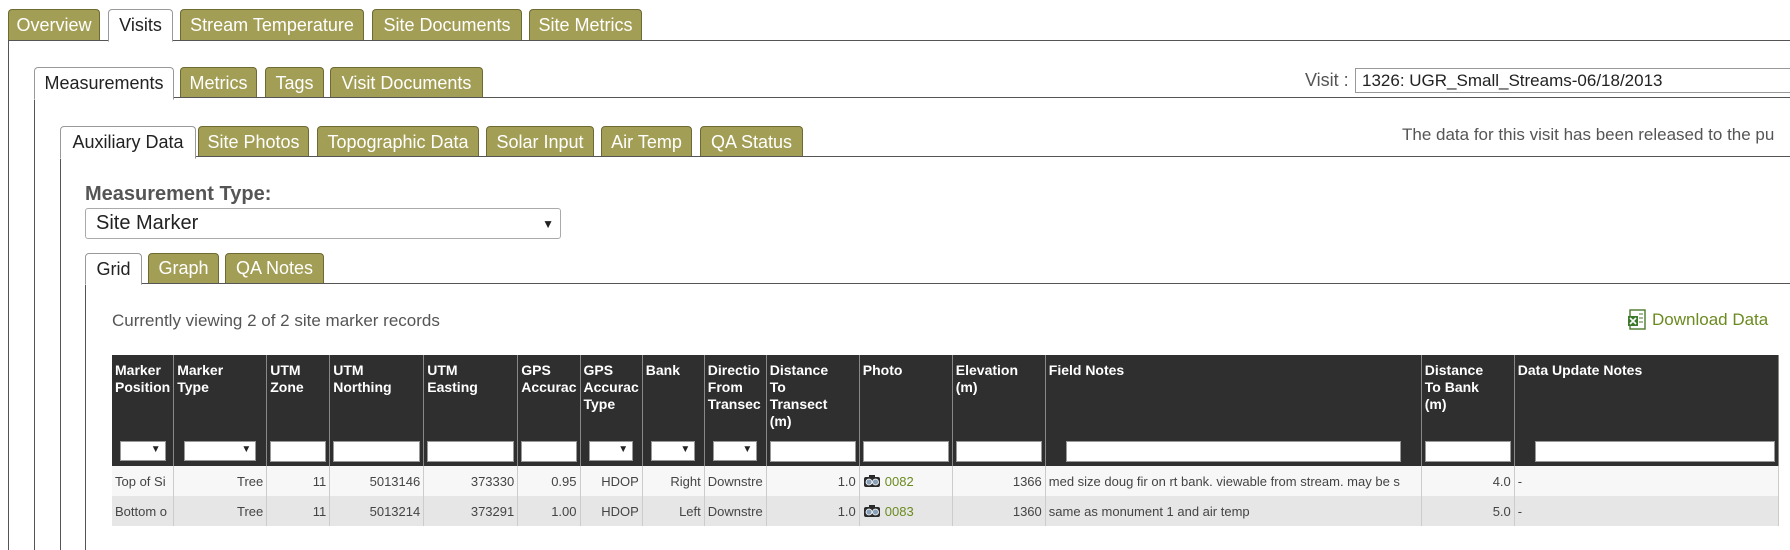 This screenshot has width=1790, height=550. I want to click on cell-elevation: 1360, so click(999, 511).